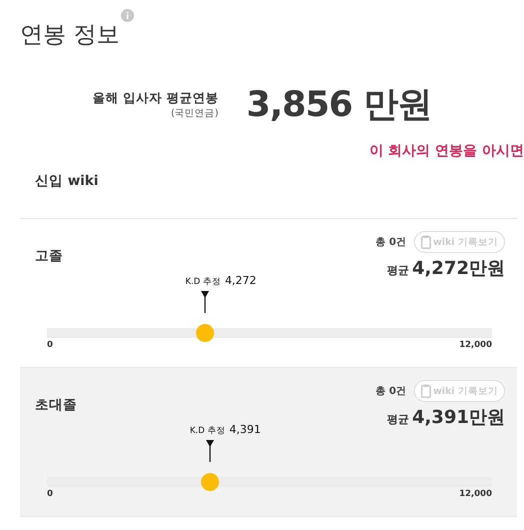  I want to click on section-title: 신입 wiki, so click(67, 181).